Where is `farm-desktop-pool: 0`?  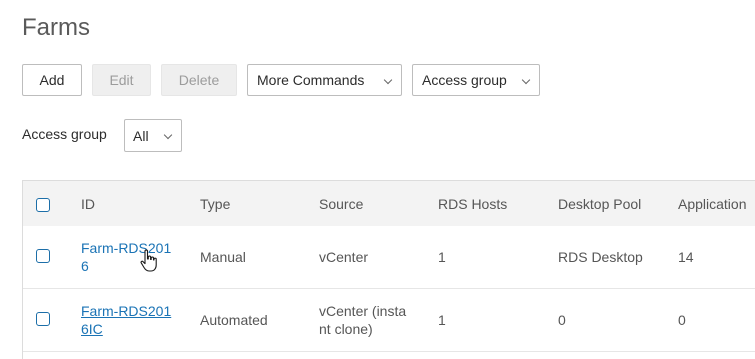 farm-desktop-pool: 0 is located at coordinates (562, 320).